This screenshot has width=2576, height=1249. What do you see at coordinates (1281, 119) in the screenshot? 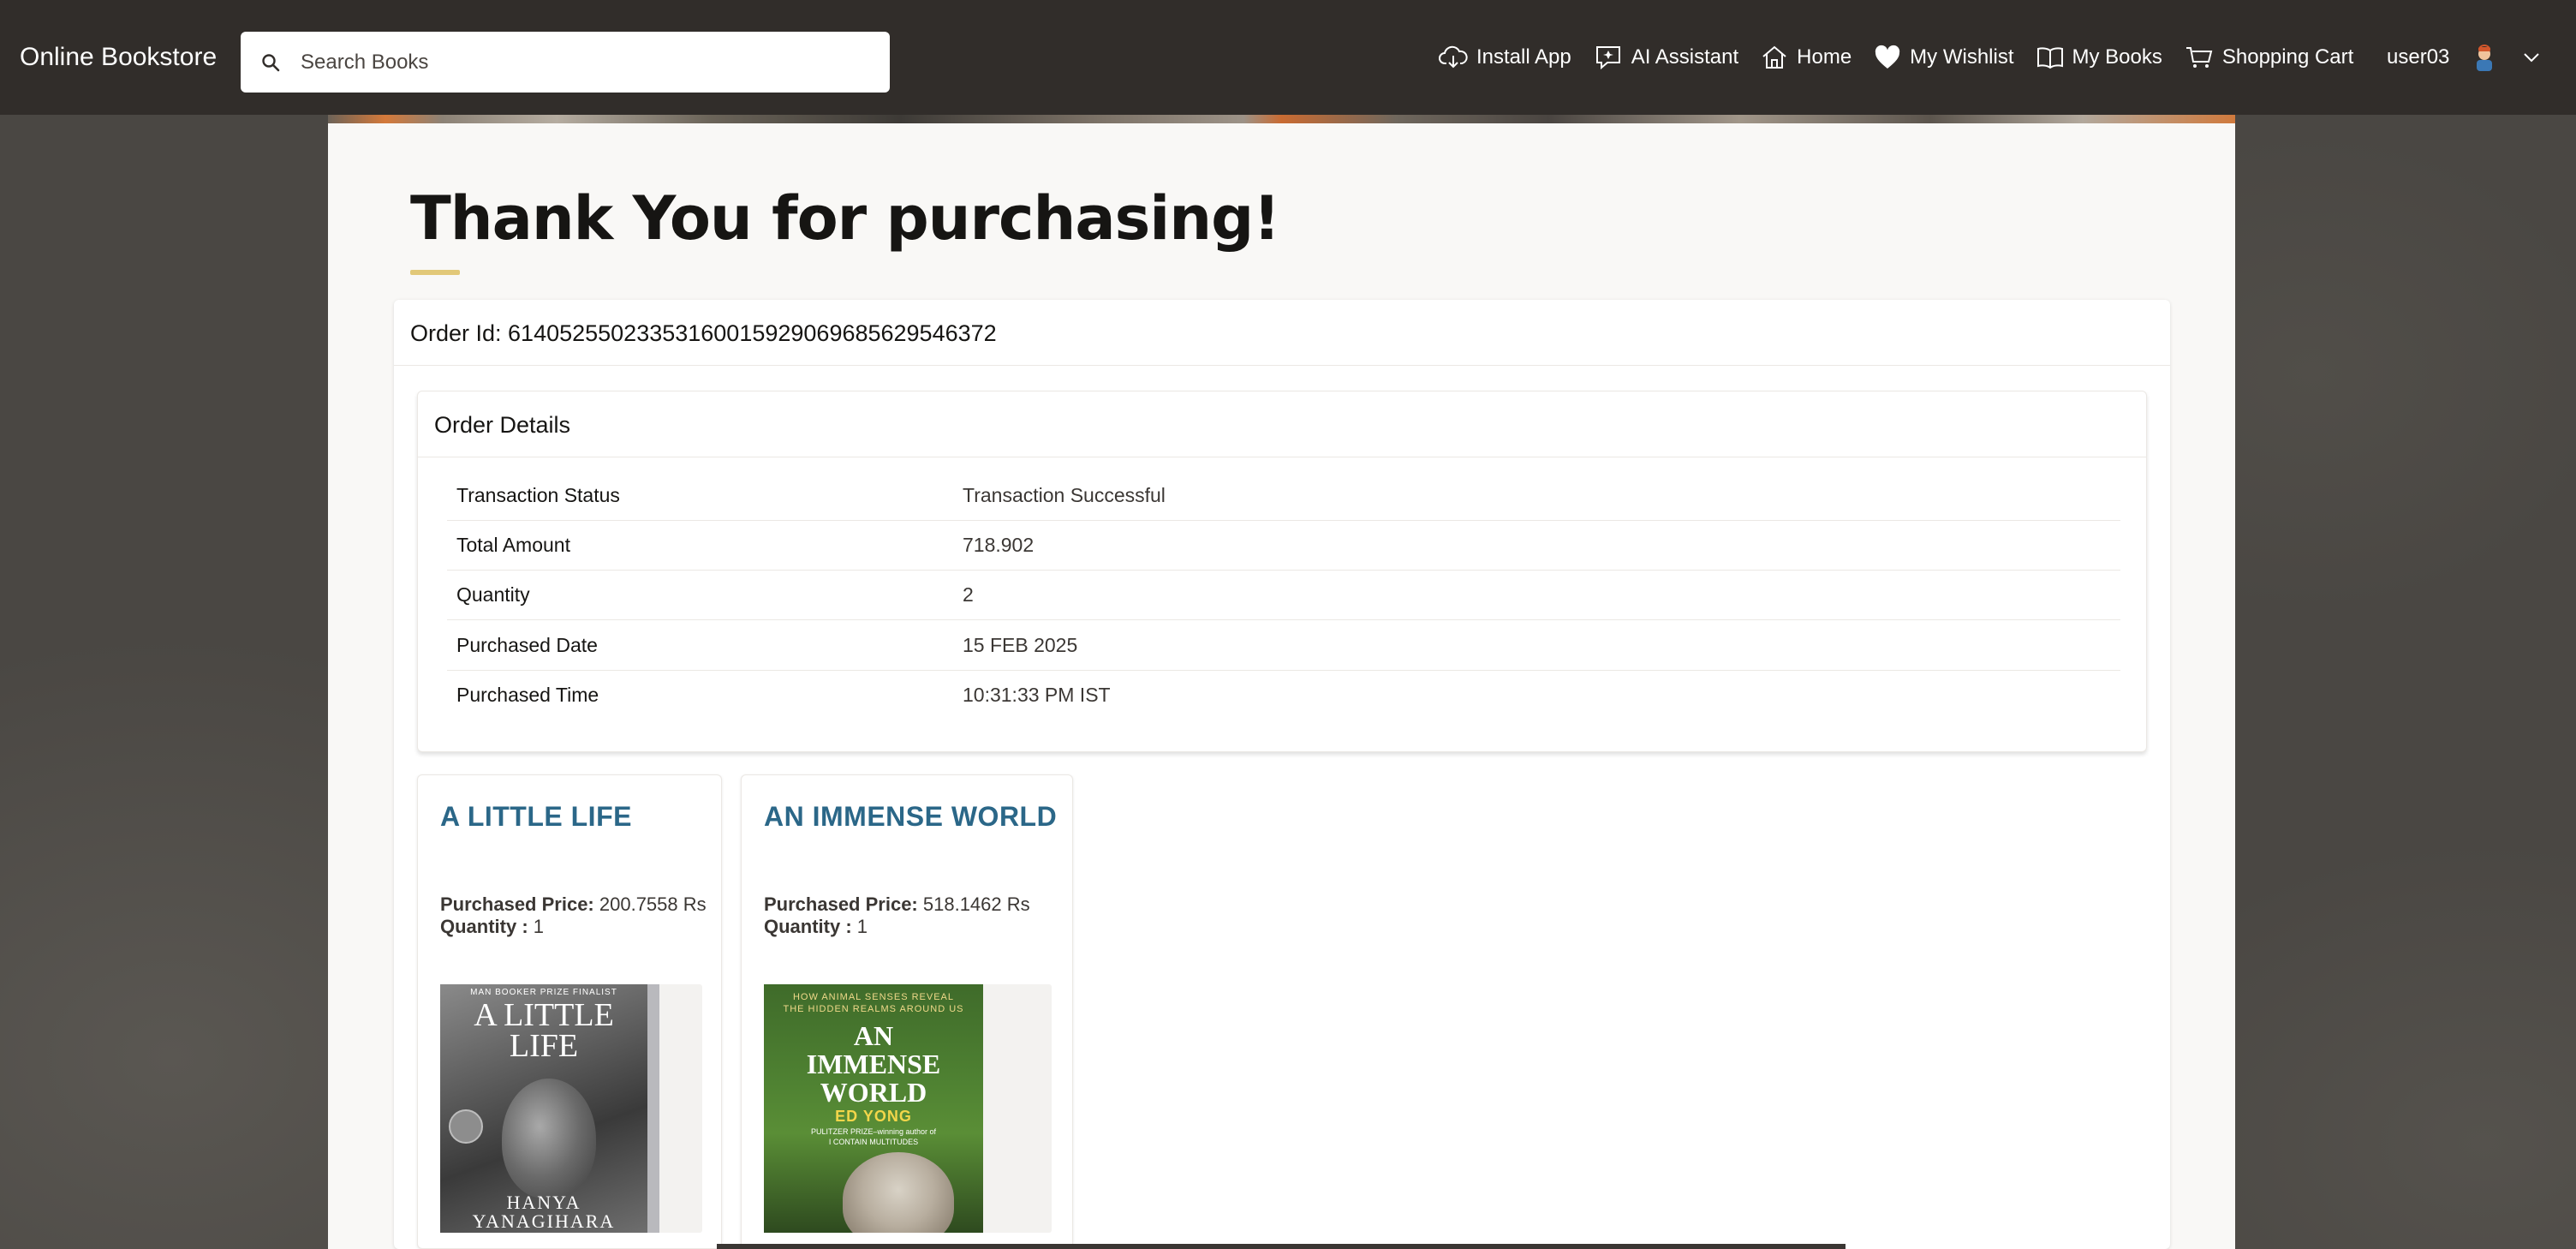
I see `hero-image-strip` at bounding box center [1281, 119].